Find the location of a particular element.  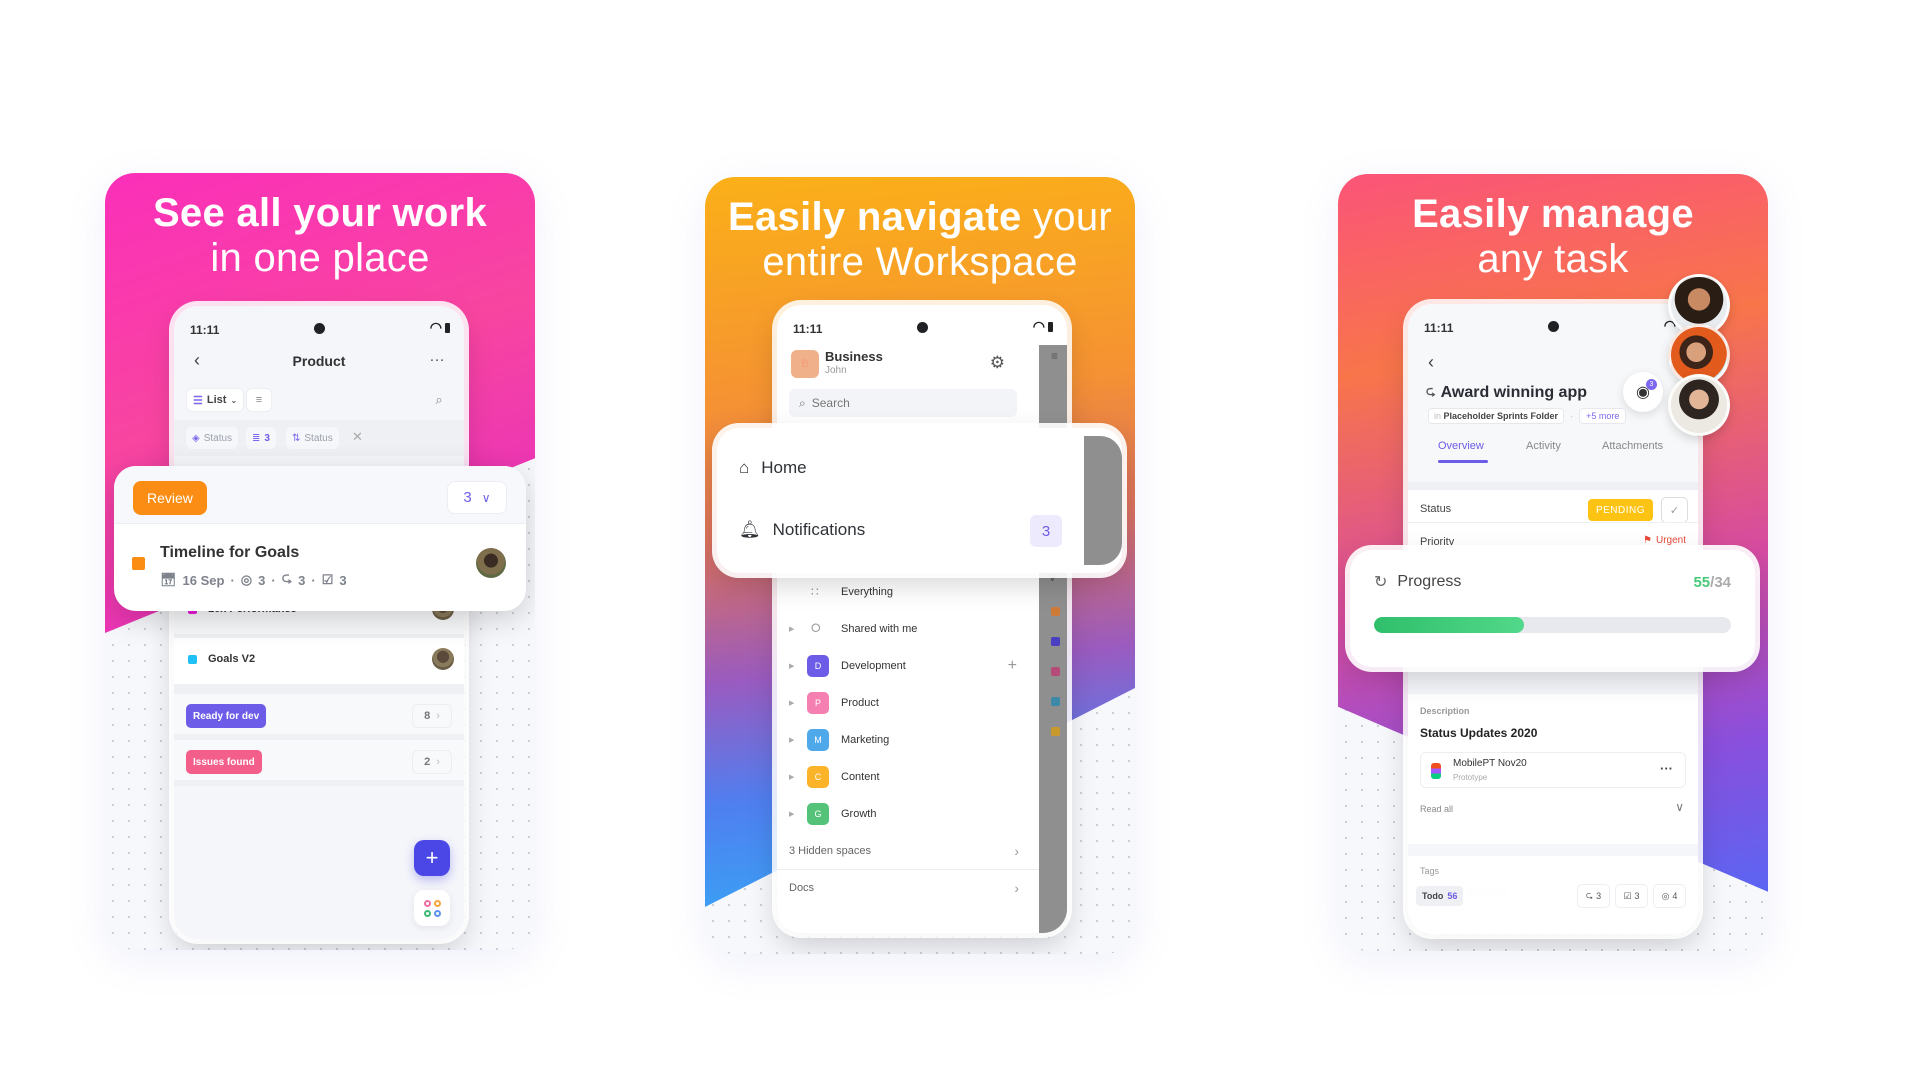

subtasks-chip: ⮎ 3 is located at coordinates (1593, 896).